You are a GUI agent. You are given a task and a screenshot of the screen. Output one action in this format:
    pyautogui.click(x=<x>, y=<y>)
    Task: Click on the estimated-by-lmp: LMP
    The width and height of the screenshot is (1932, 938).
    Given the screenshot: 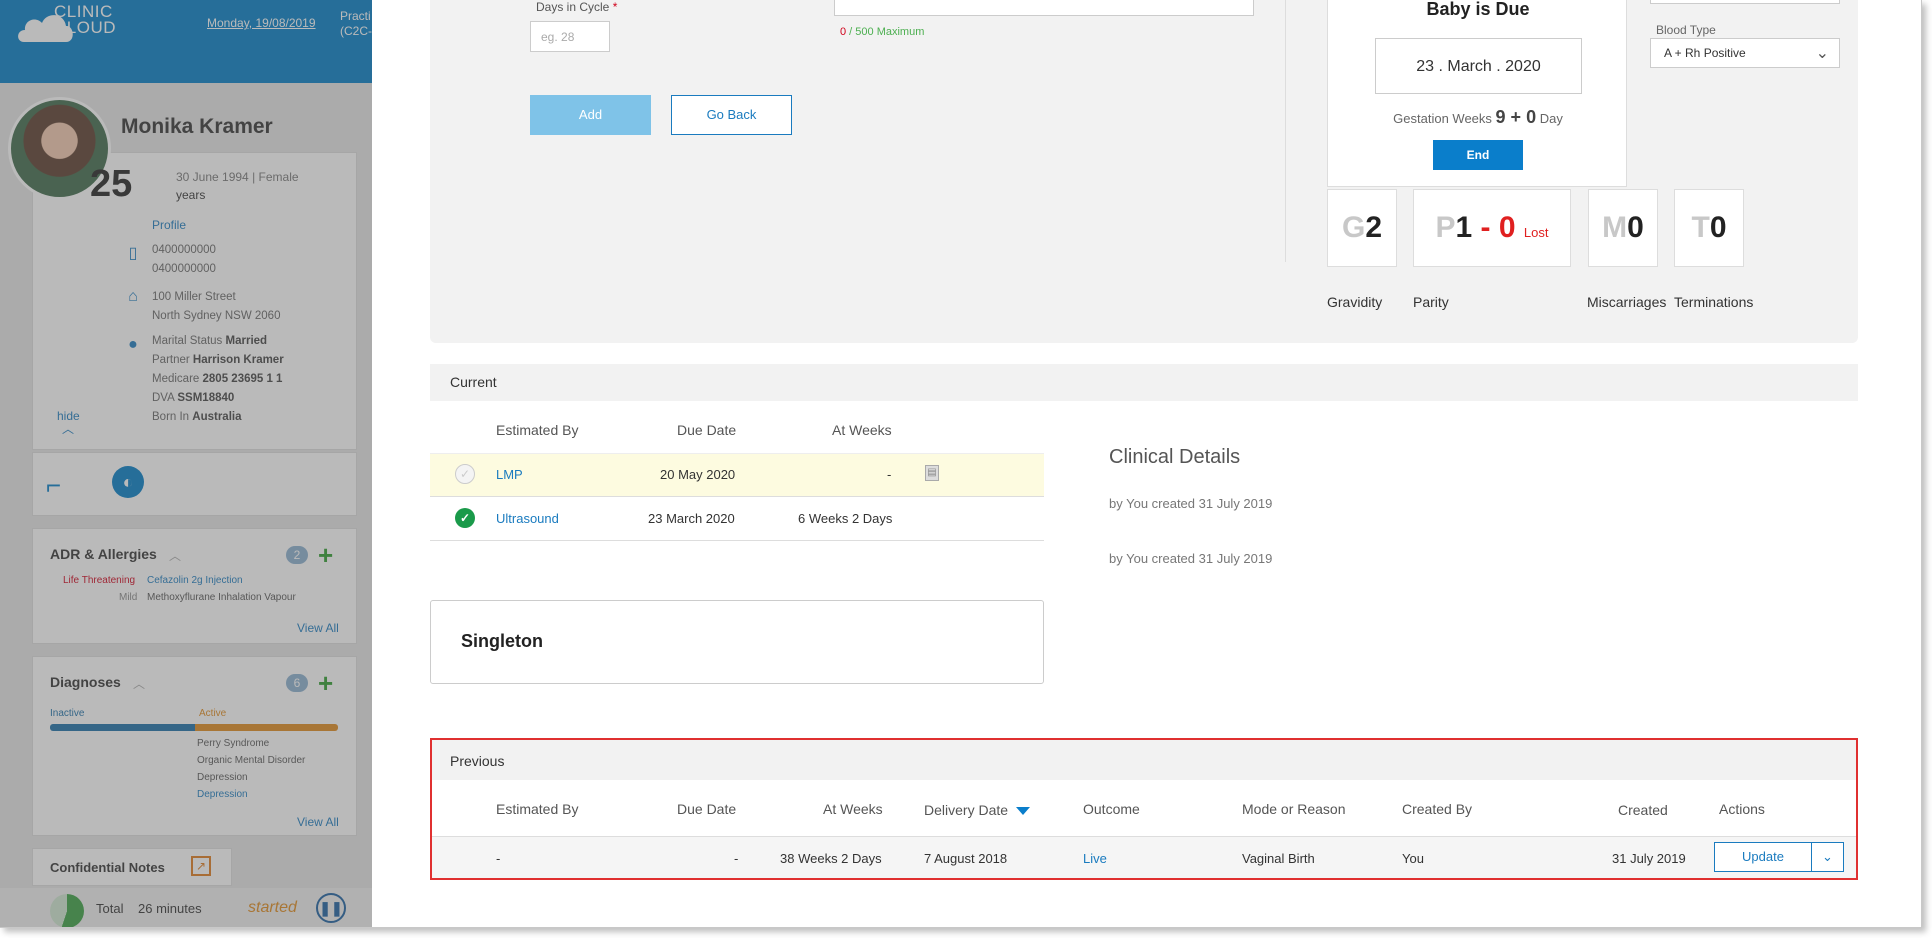 What is the action you would take?
    pyautogui.click(x=509, y=474)
    